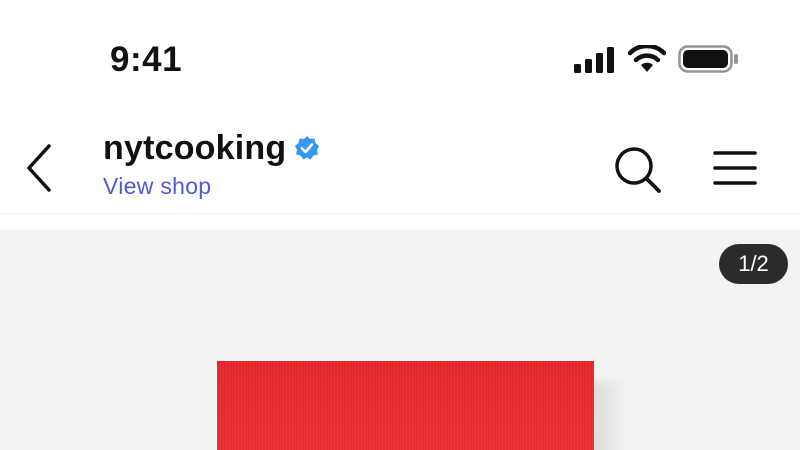 The height and width of the screenshot is (450, 800). I want to click on verified-badge-icon, so click(307, 148).